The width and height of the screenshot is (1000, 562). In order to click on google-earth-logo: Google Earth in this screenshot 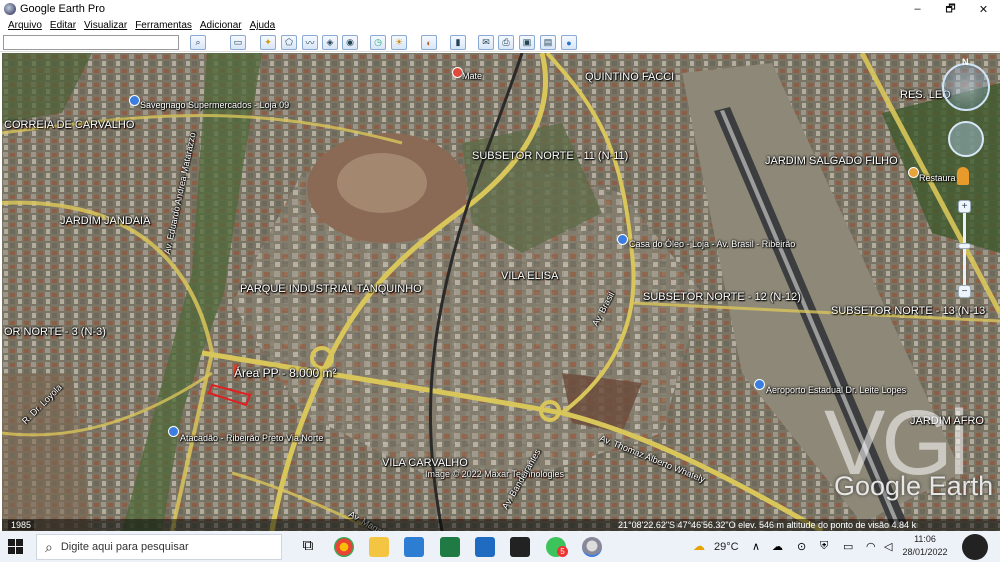, I will do `click(914, 486)`.